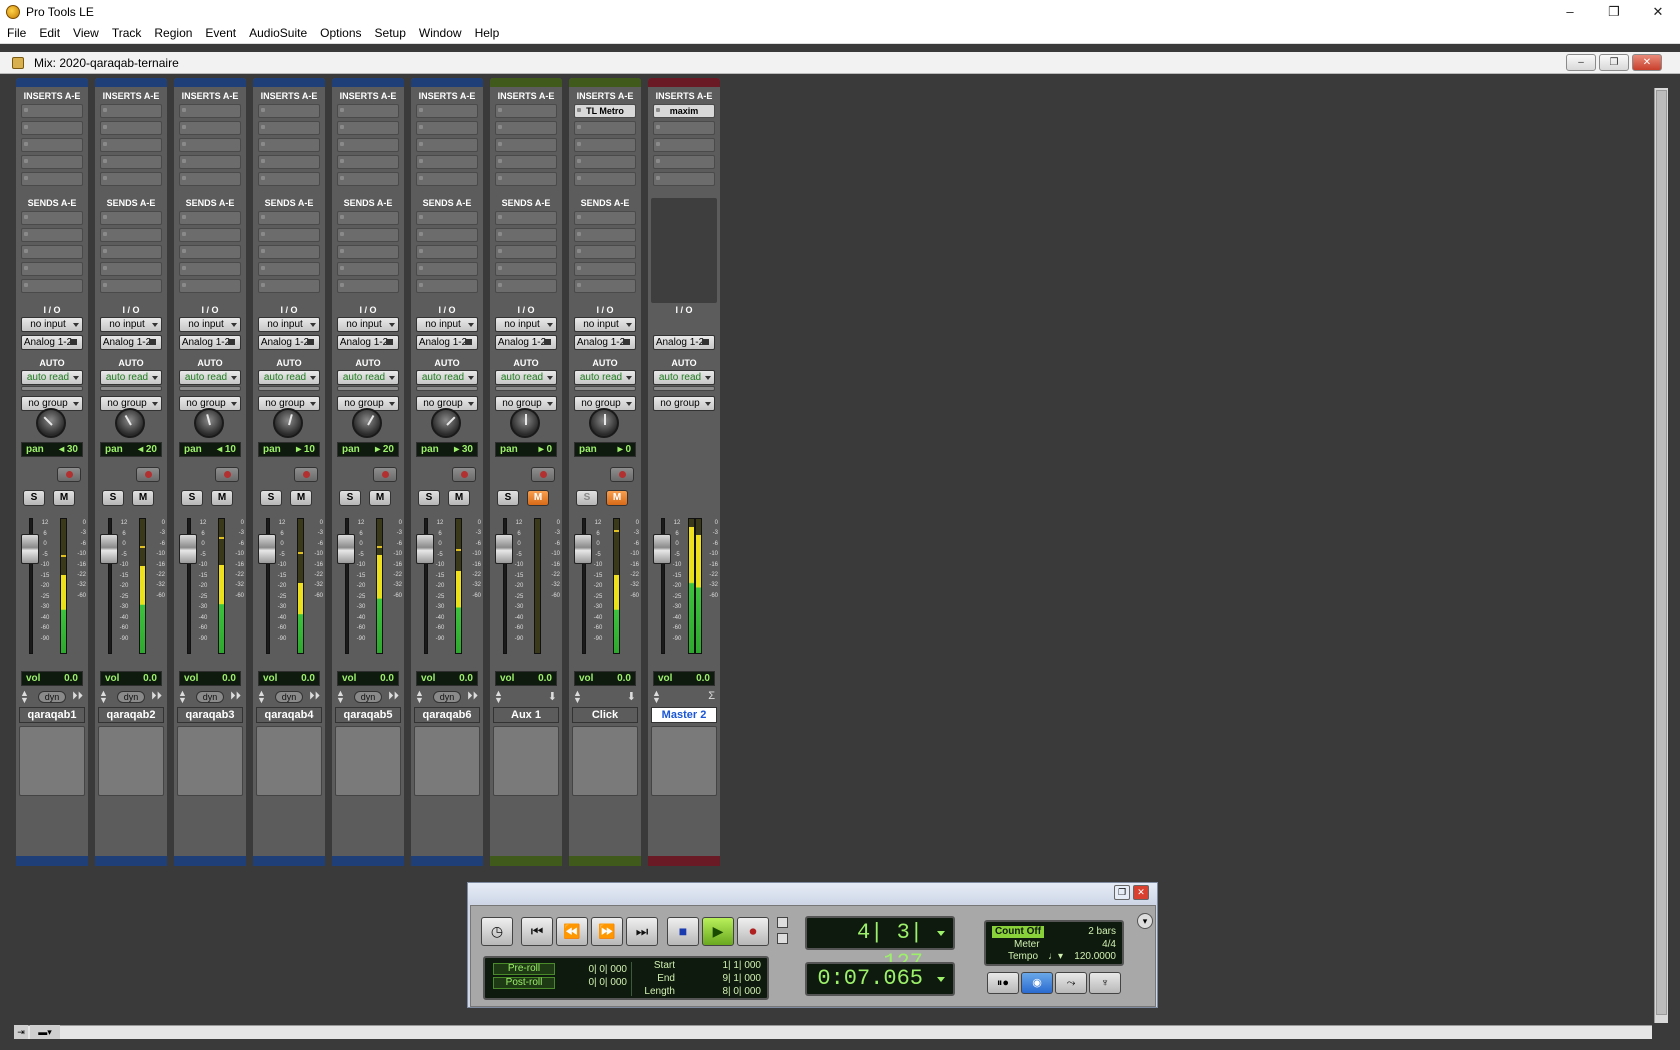 This screenshot has width=1680, height=1050. Describe the element at coordinates (52, 715) in the screenshot. I see `track-name: qaraqab1` at that location.